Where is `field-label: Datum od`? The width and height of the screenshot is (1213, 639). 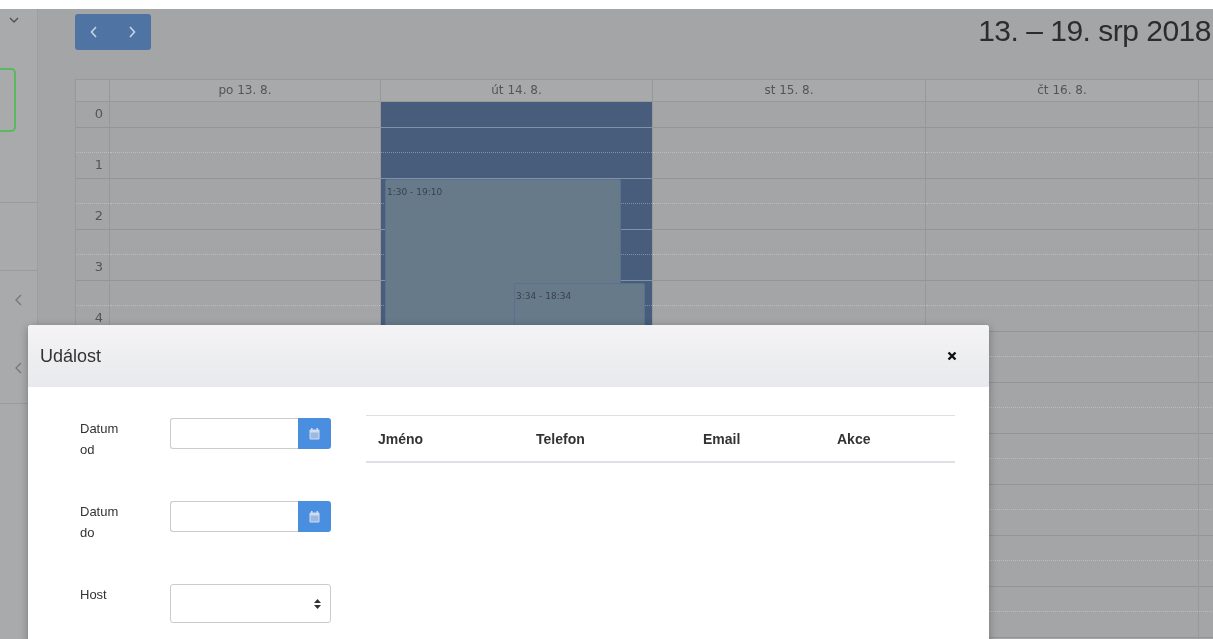
field-label: Datum od is located at coordinates (100, 439).